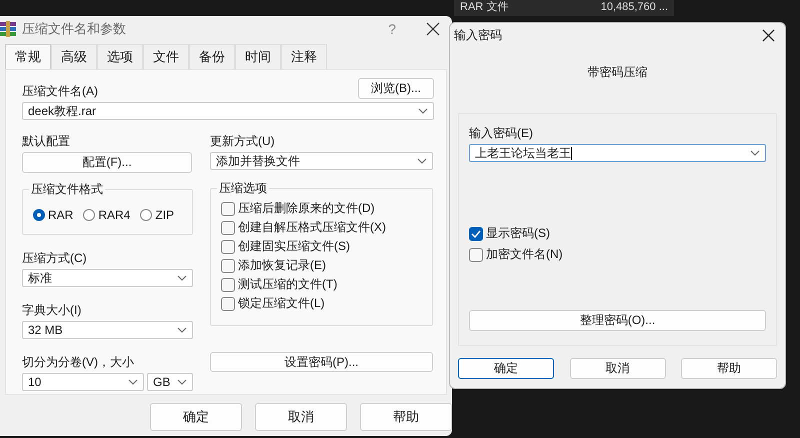  I want to click on update-mode-label: 更新方式(U), so click(243, 141).